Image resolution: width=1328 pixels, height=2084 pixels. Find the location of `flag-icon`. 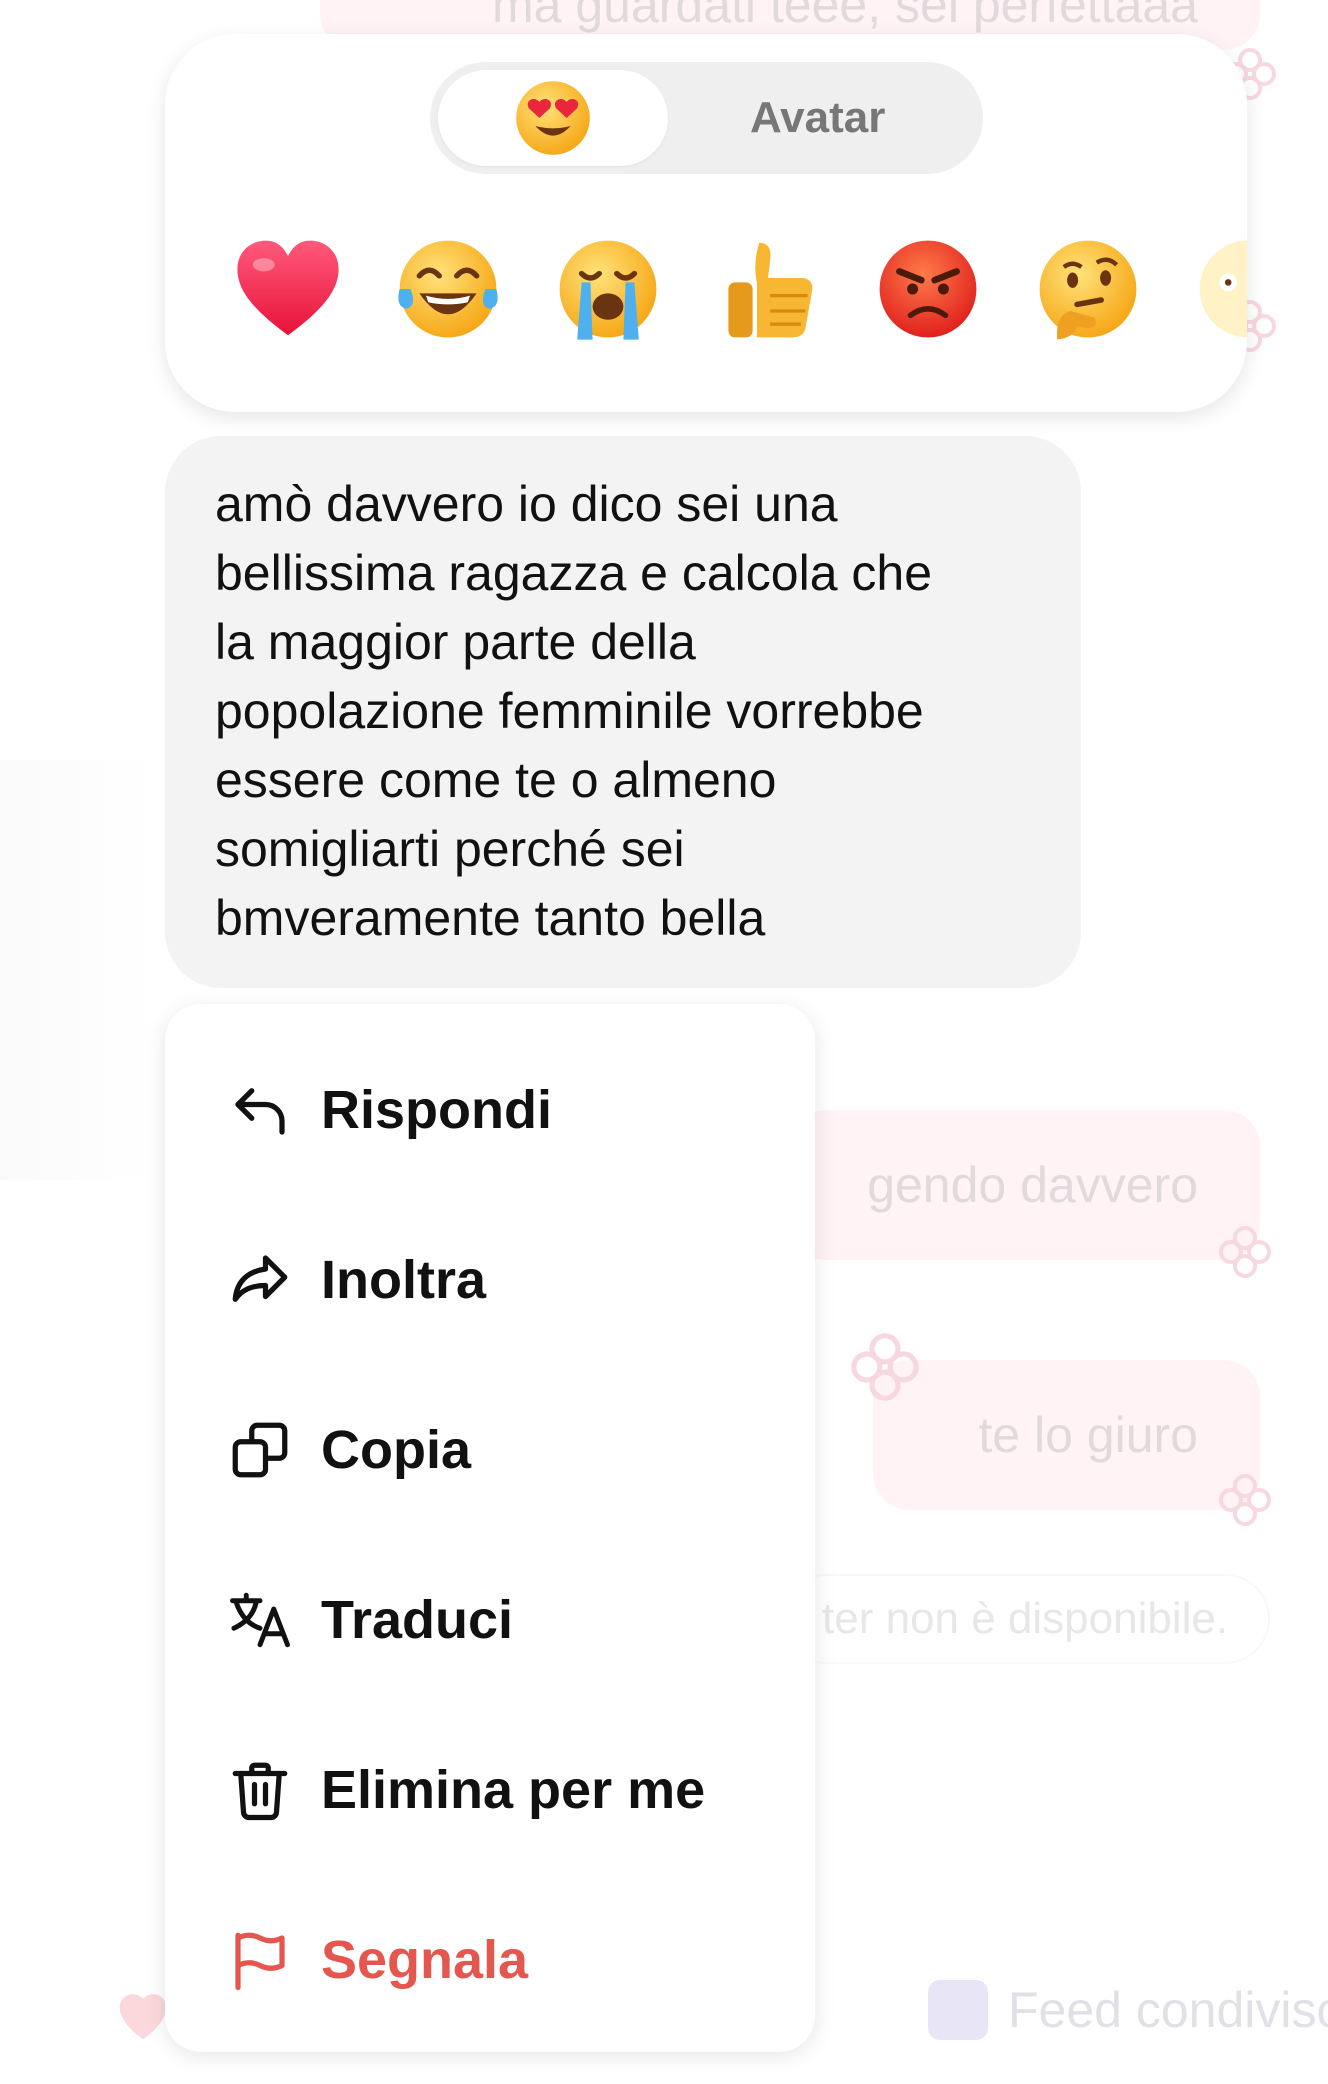

flag-icon is located at coordinates (260, 1961).